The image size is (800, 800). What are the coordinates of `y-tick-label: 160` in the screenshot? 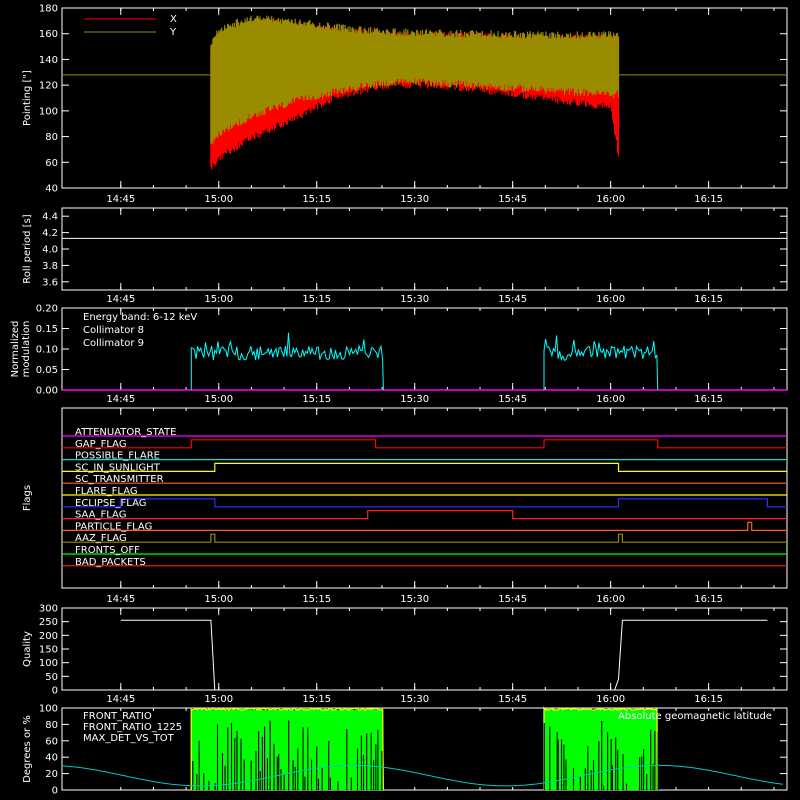 It's located at (48, 34).